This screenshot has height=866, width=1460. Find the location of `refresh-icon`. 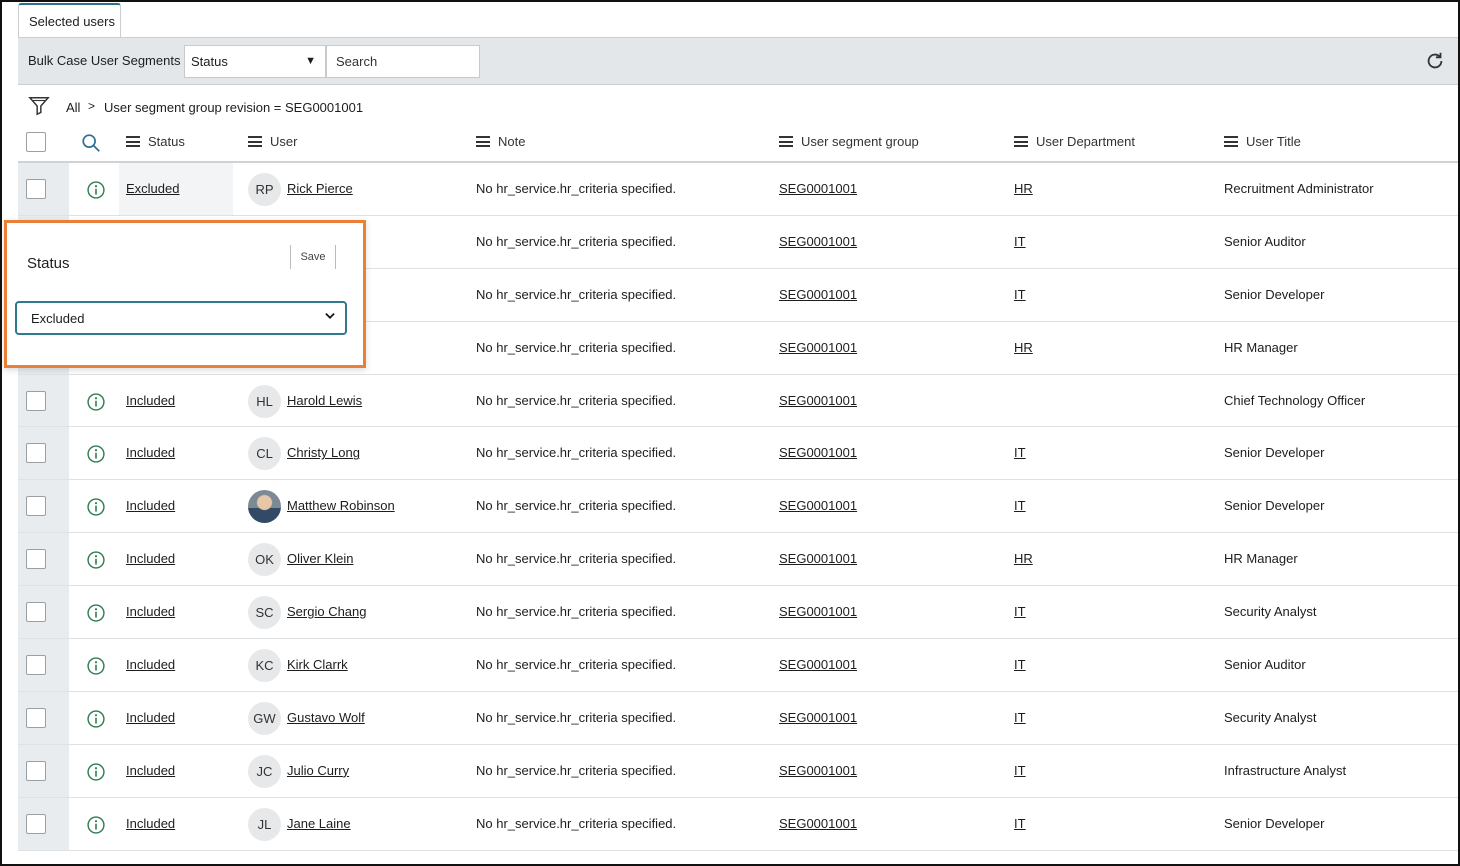

refresh-icon is located at coordinates (1435, 61).